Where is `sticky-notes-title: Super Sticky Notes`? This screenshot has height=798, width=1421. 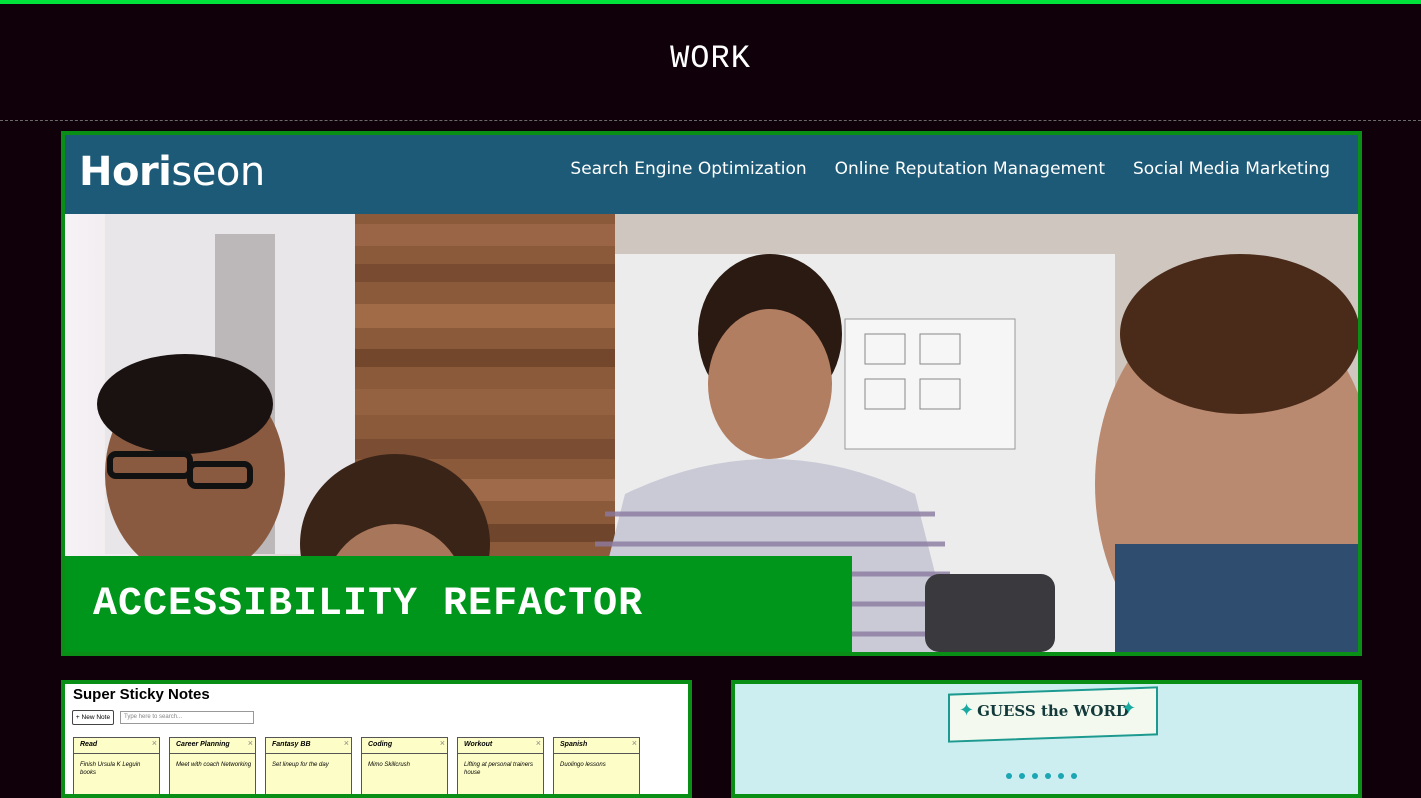
sticky-notes-title: Super Sticky Notes is located at coordinates (141, 694).